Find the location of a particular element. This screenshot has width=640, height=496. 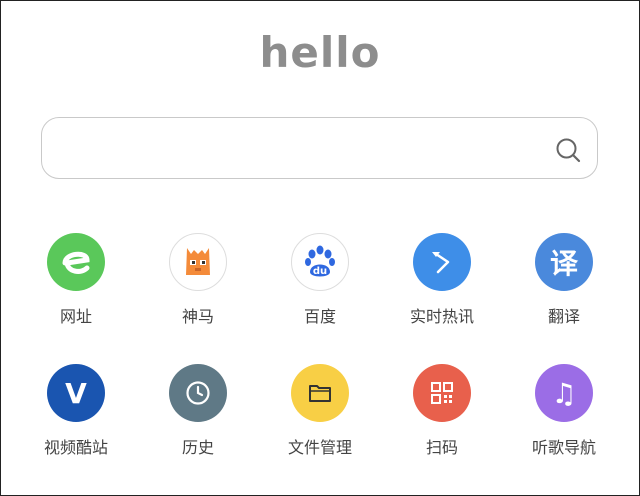

shortcut-music-nav: ♫ 听歌导航 is located at coordinates (564, 411).